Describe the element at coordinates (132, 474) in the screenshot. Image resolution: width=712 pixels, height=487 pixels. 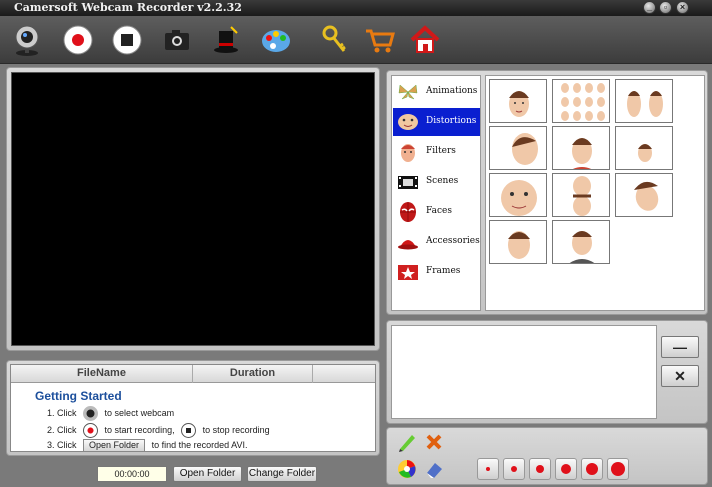
I see `recording-time: 00:00:00` at that location.